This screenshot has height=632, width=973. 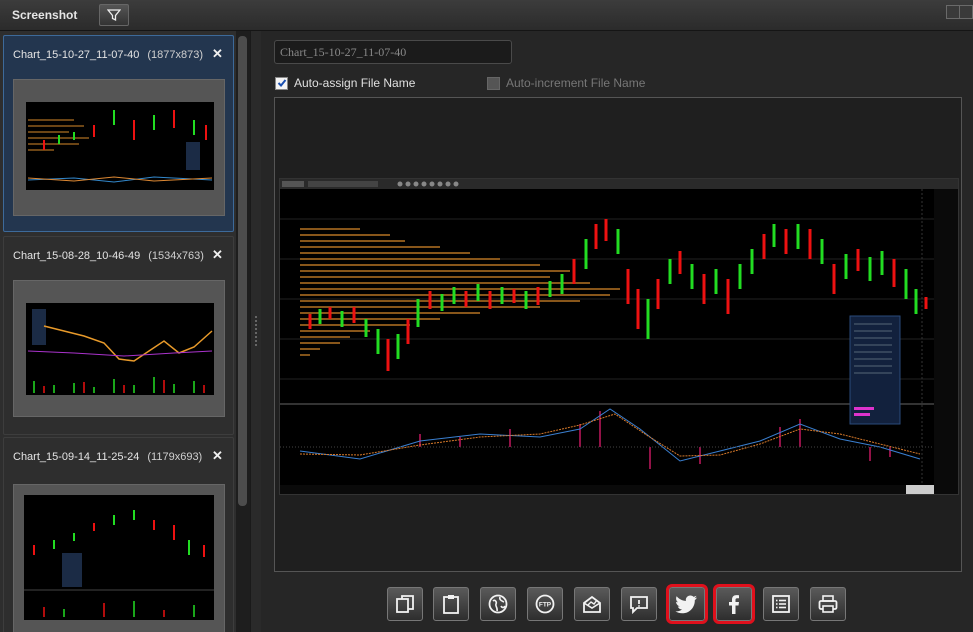 I want to click on printer-icon, so click(x=828, y=604).